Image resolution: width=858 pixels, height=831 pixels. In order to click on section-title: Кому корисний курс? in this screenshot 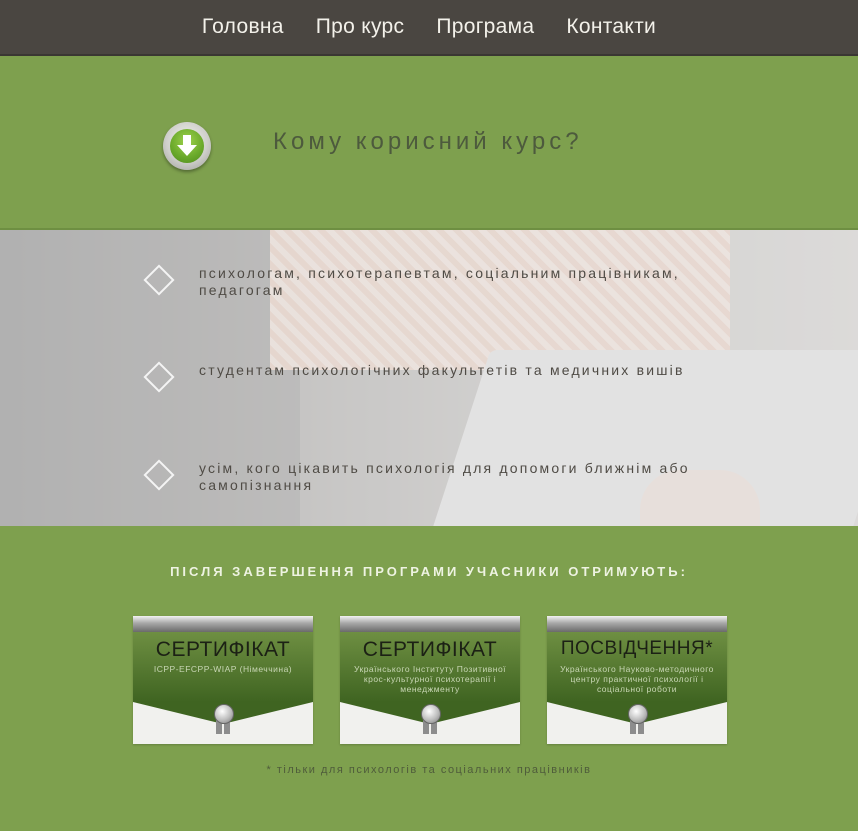, I will do `click(428, 141)`.